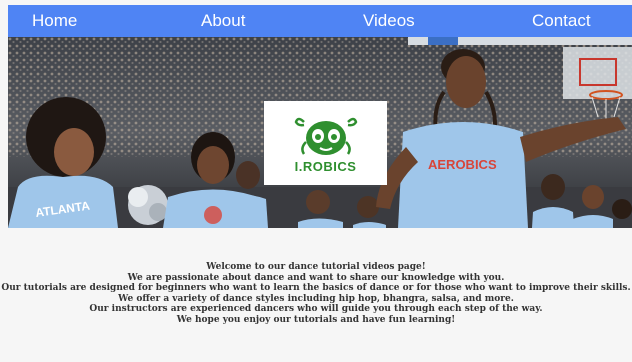 Image resolution: width=632 pixels, height=362 pixels. I want to click on nav-link-about: About, so click(223, 21).